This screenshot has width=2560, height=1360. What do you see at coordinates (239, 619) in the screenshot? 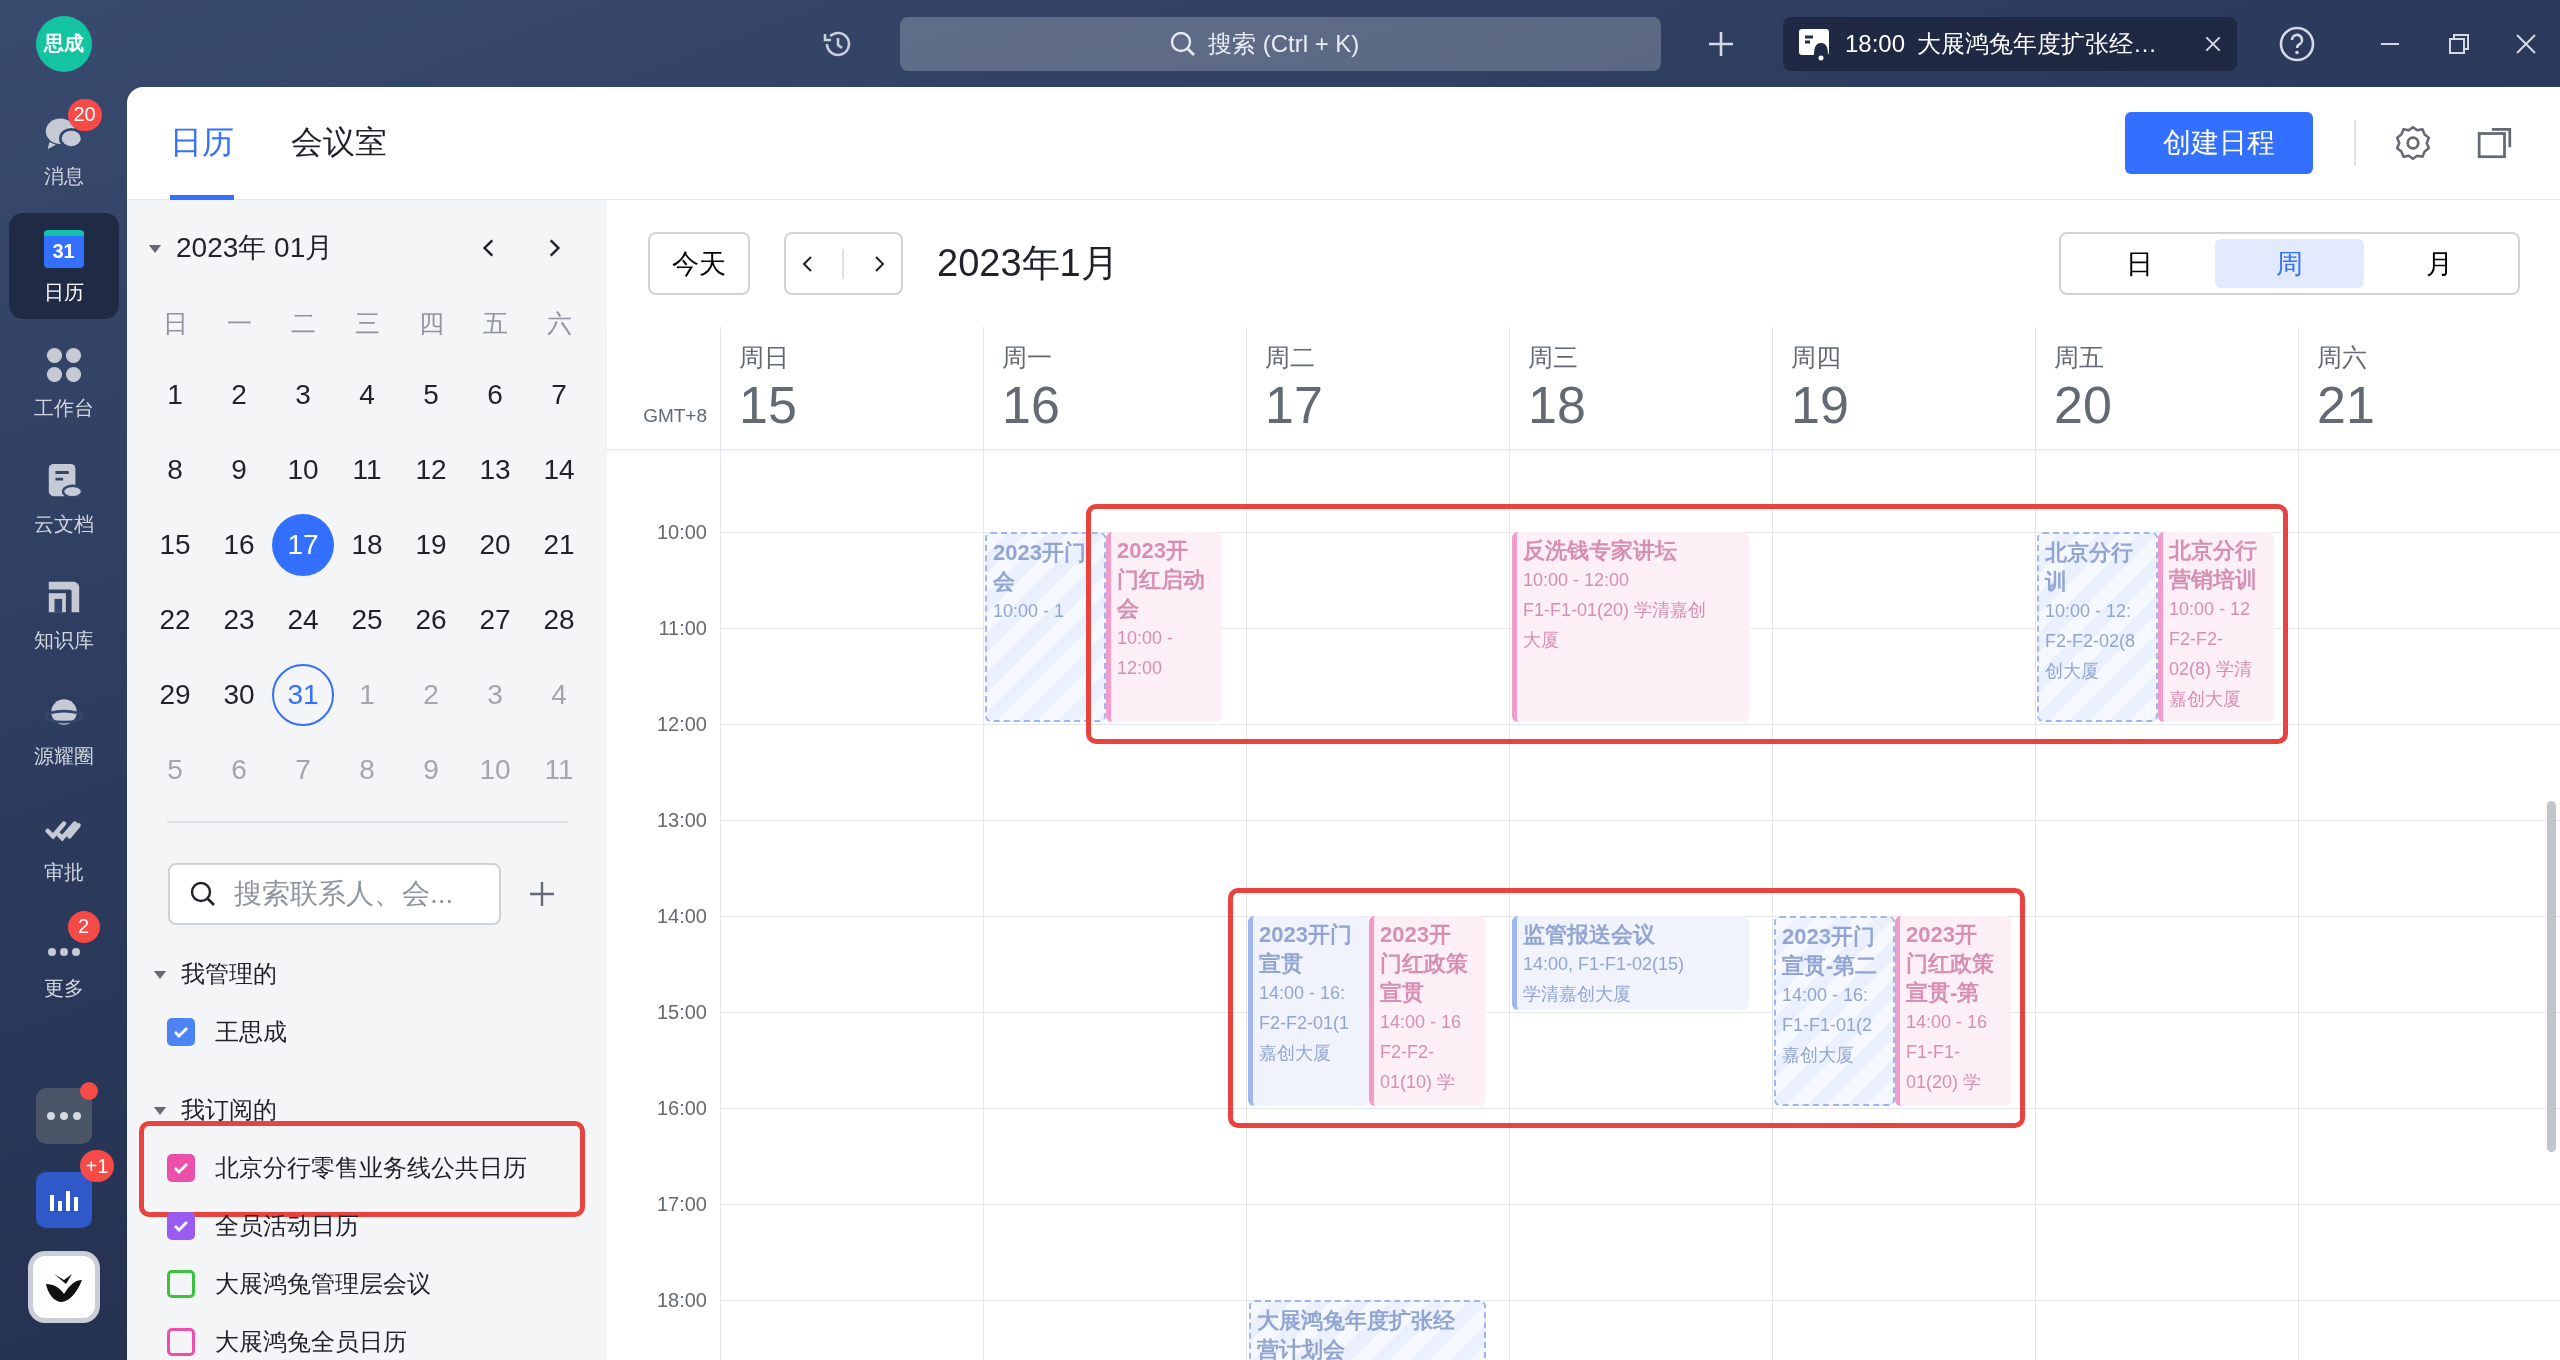
I see `date-cell: 23` at bounding box center [239, 619].